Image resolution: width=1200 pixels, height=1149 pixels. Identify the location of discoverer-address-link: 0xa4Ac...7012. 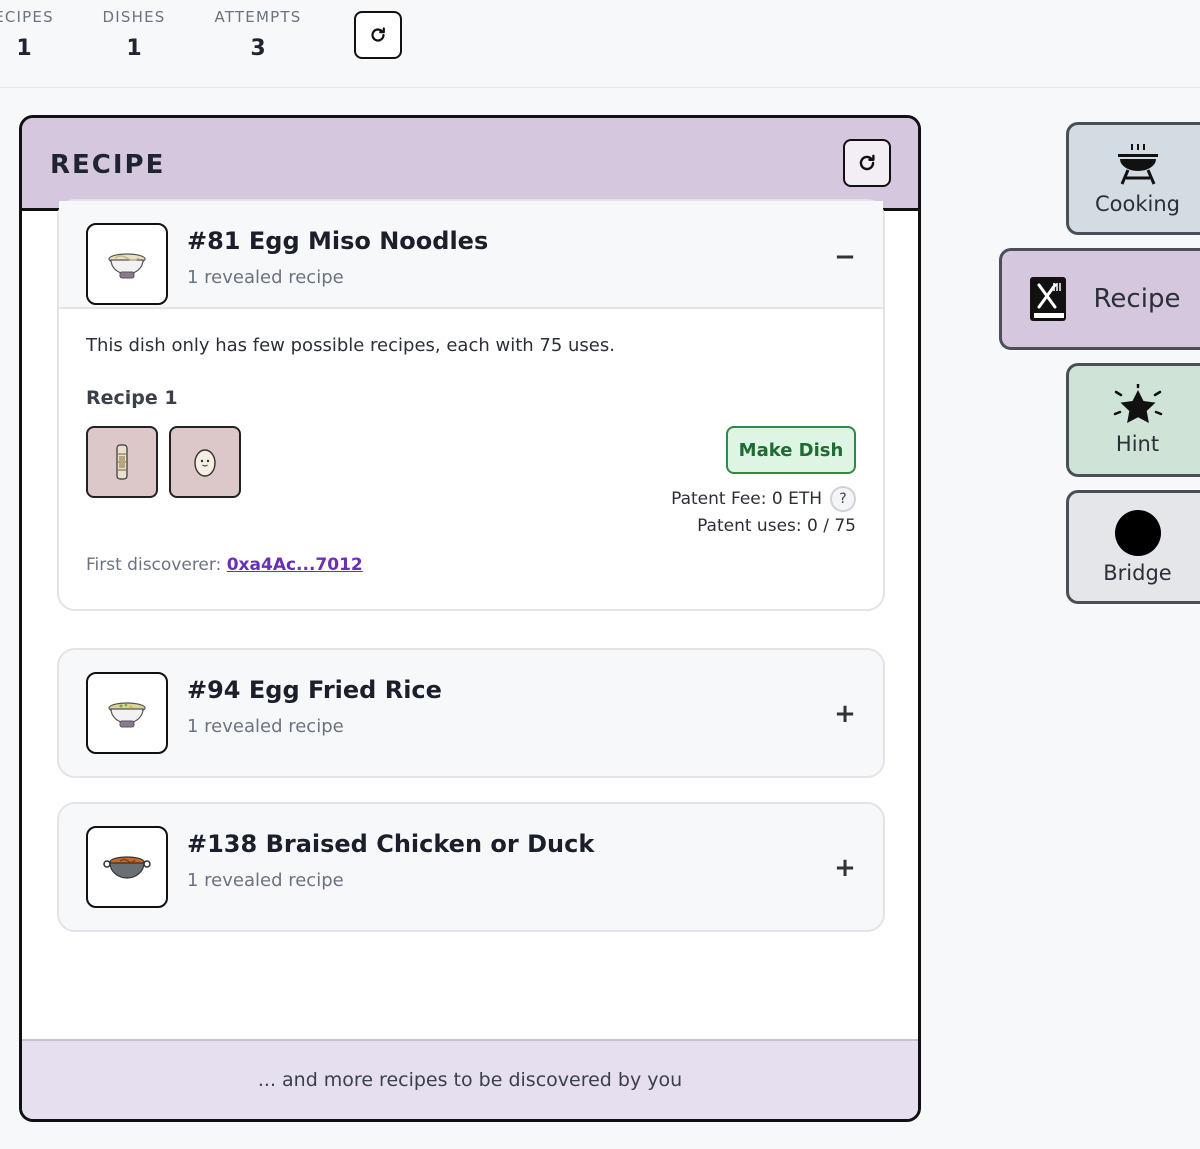
(295, 565).